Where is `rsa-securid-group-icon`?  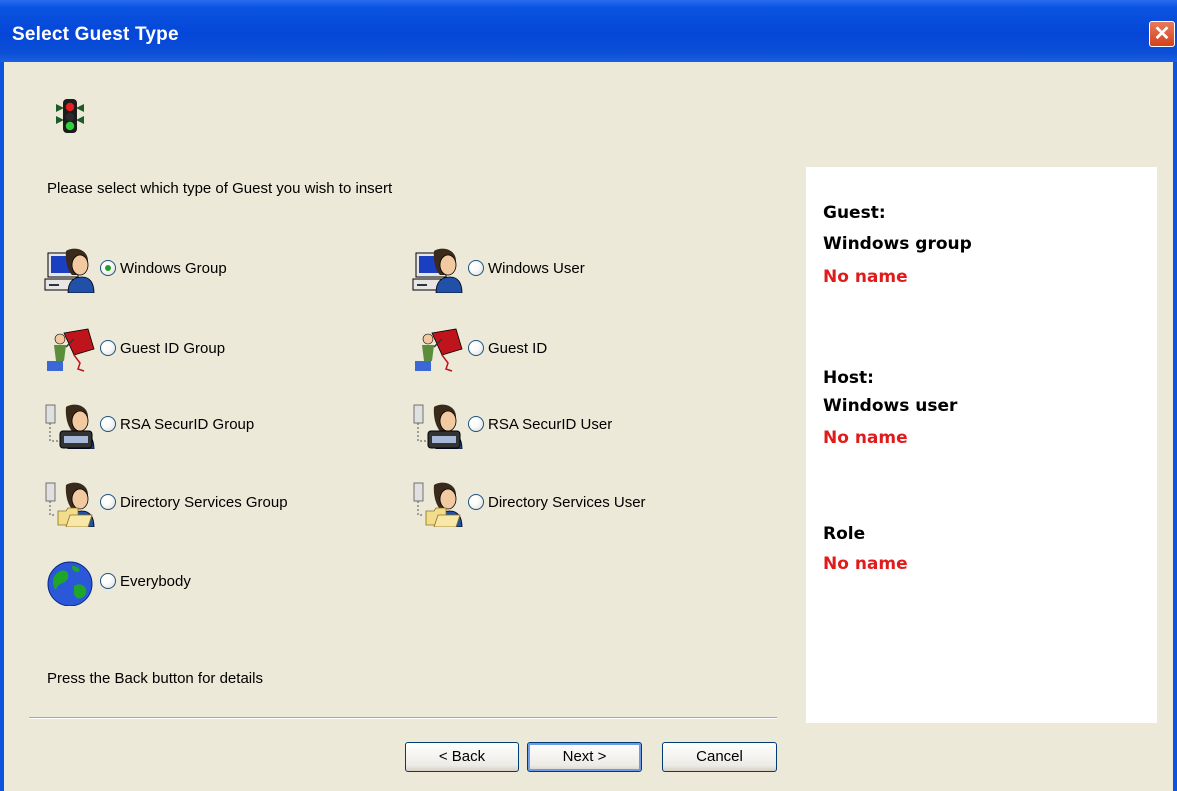
rsa-securid-group-icon is located at coordinates (70, 426).